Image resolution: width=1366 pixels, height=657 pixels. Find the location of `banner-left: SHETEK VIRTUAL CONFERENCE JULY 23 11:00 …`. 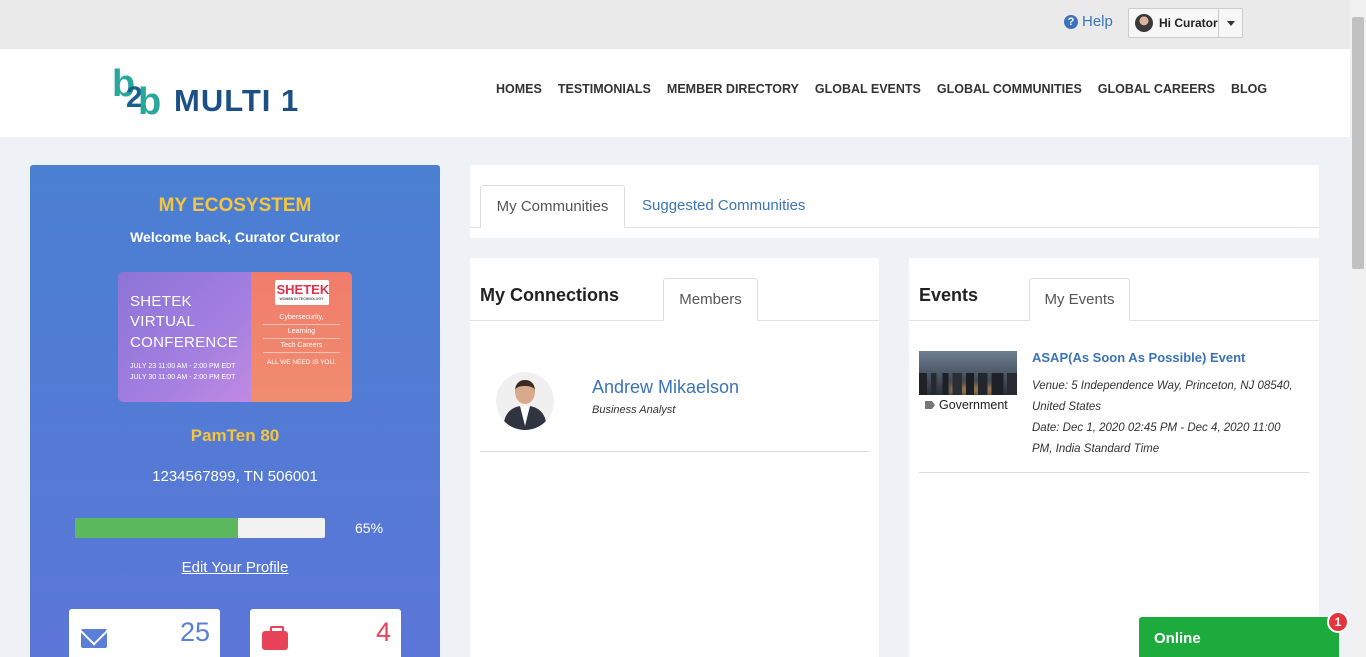

banner-left: SHETEK VIRTUAL CONFERENCE JULY 23 11:00 … is located at coordinates (184, 337).